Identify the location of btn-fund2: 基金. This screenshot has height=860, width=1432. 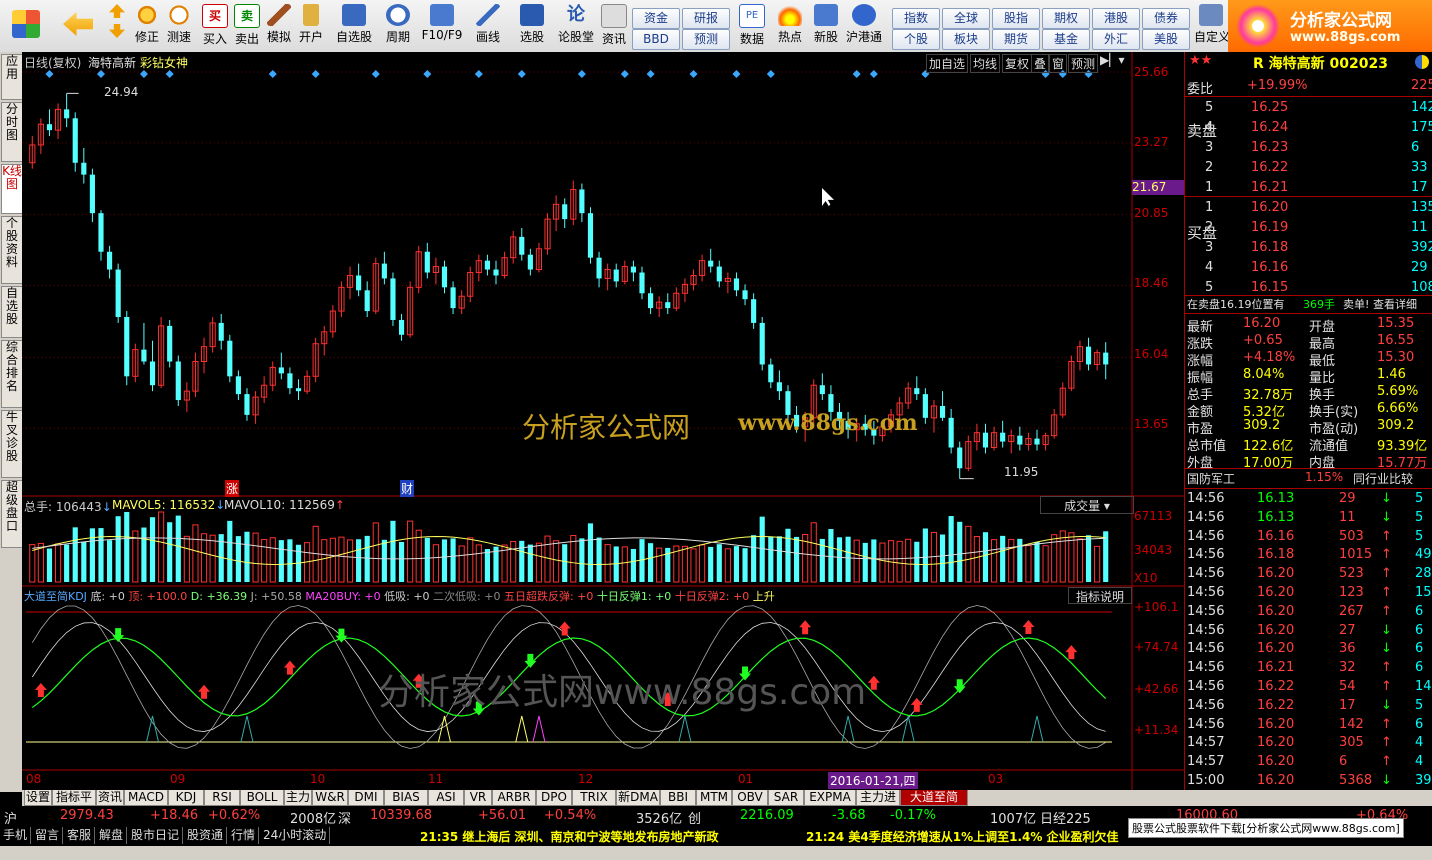
(1066, 39).